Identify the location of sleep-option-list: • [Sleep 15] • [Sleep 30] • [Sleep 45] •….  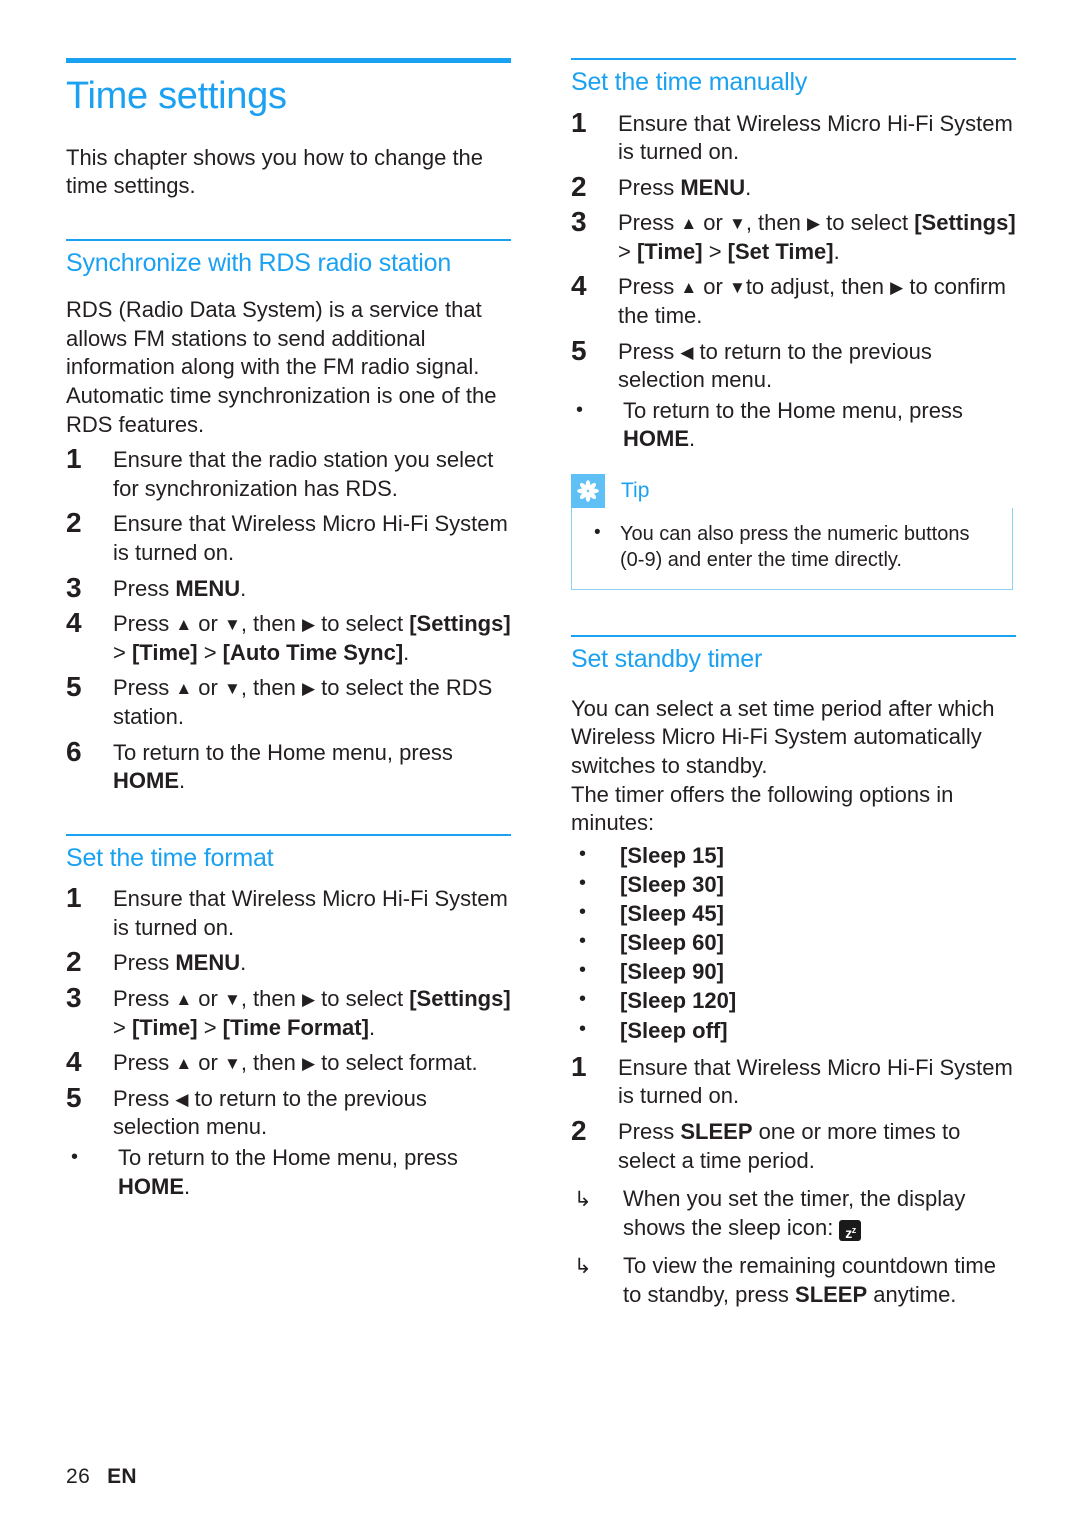
(793, 943).